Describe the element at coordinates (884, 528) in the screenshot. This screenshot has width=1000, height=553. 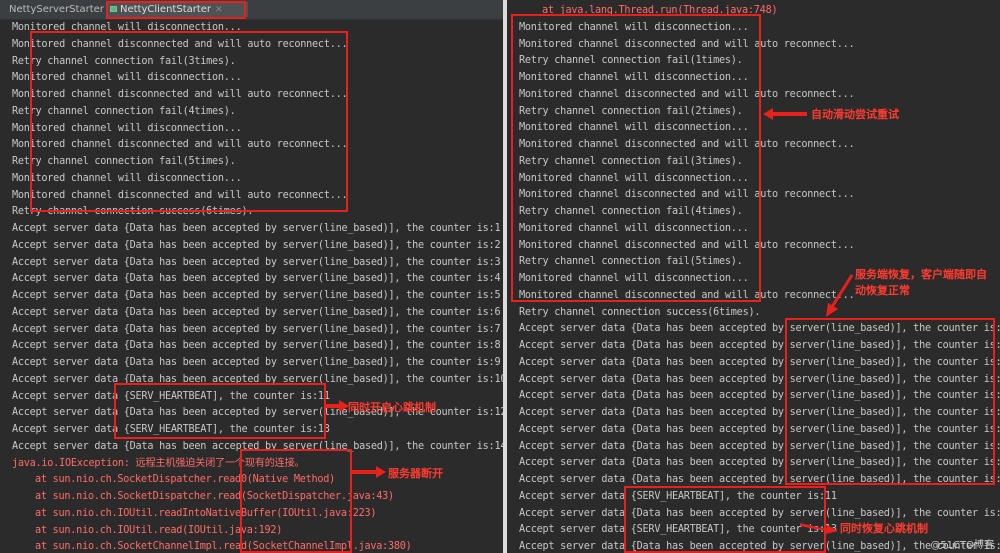
I see `annotation-heartbeat-recover: 同时恢复心跳机制` at that location.